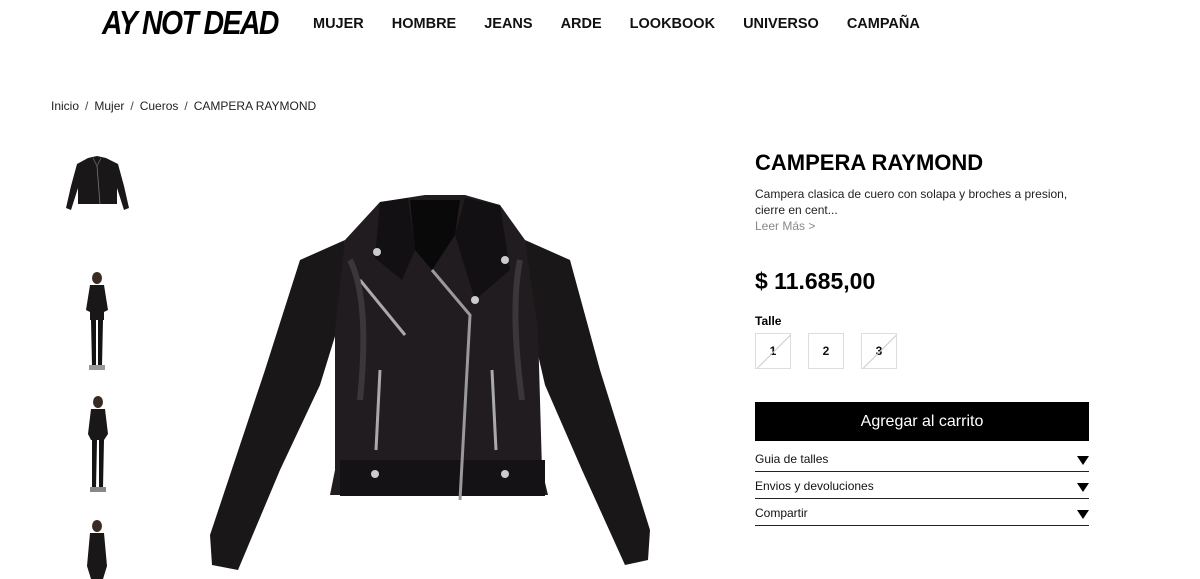 Image resolution: width=1200 pixels, height=579 pixels. Describe the element at coordinates (869, 162) in the screenshot. I see `product-title: CAMPERA RAYMOND` at that location.